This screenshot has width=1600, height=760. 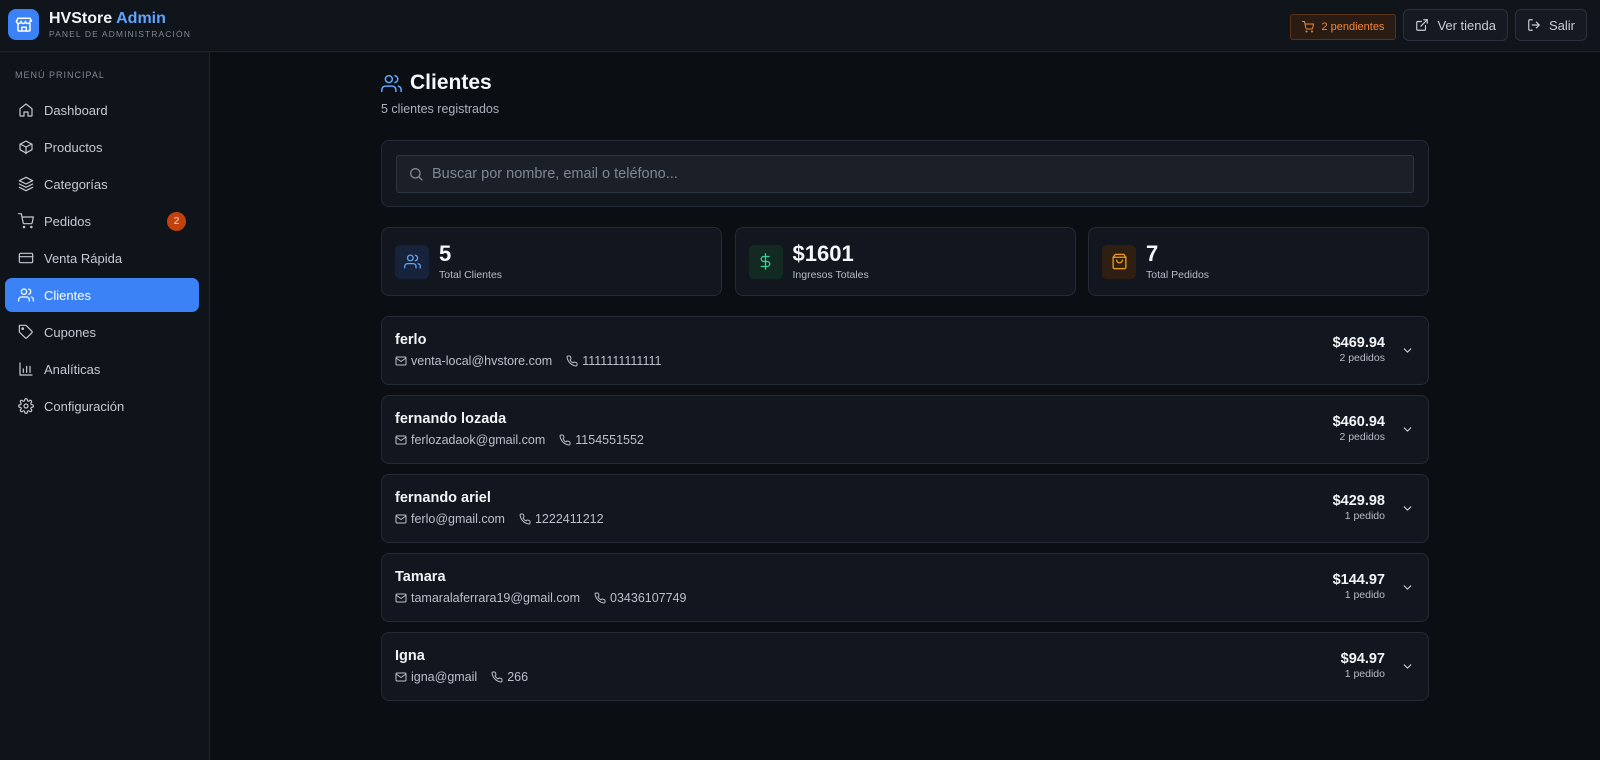 What do you see at coordinates (482, 361) in the screenshot?
I see `client-email: venta-local@hvstore.com` at bounding box center [482, 361].